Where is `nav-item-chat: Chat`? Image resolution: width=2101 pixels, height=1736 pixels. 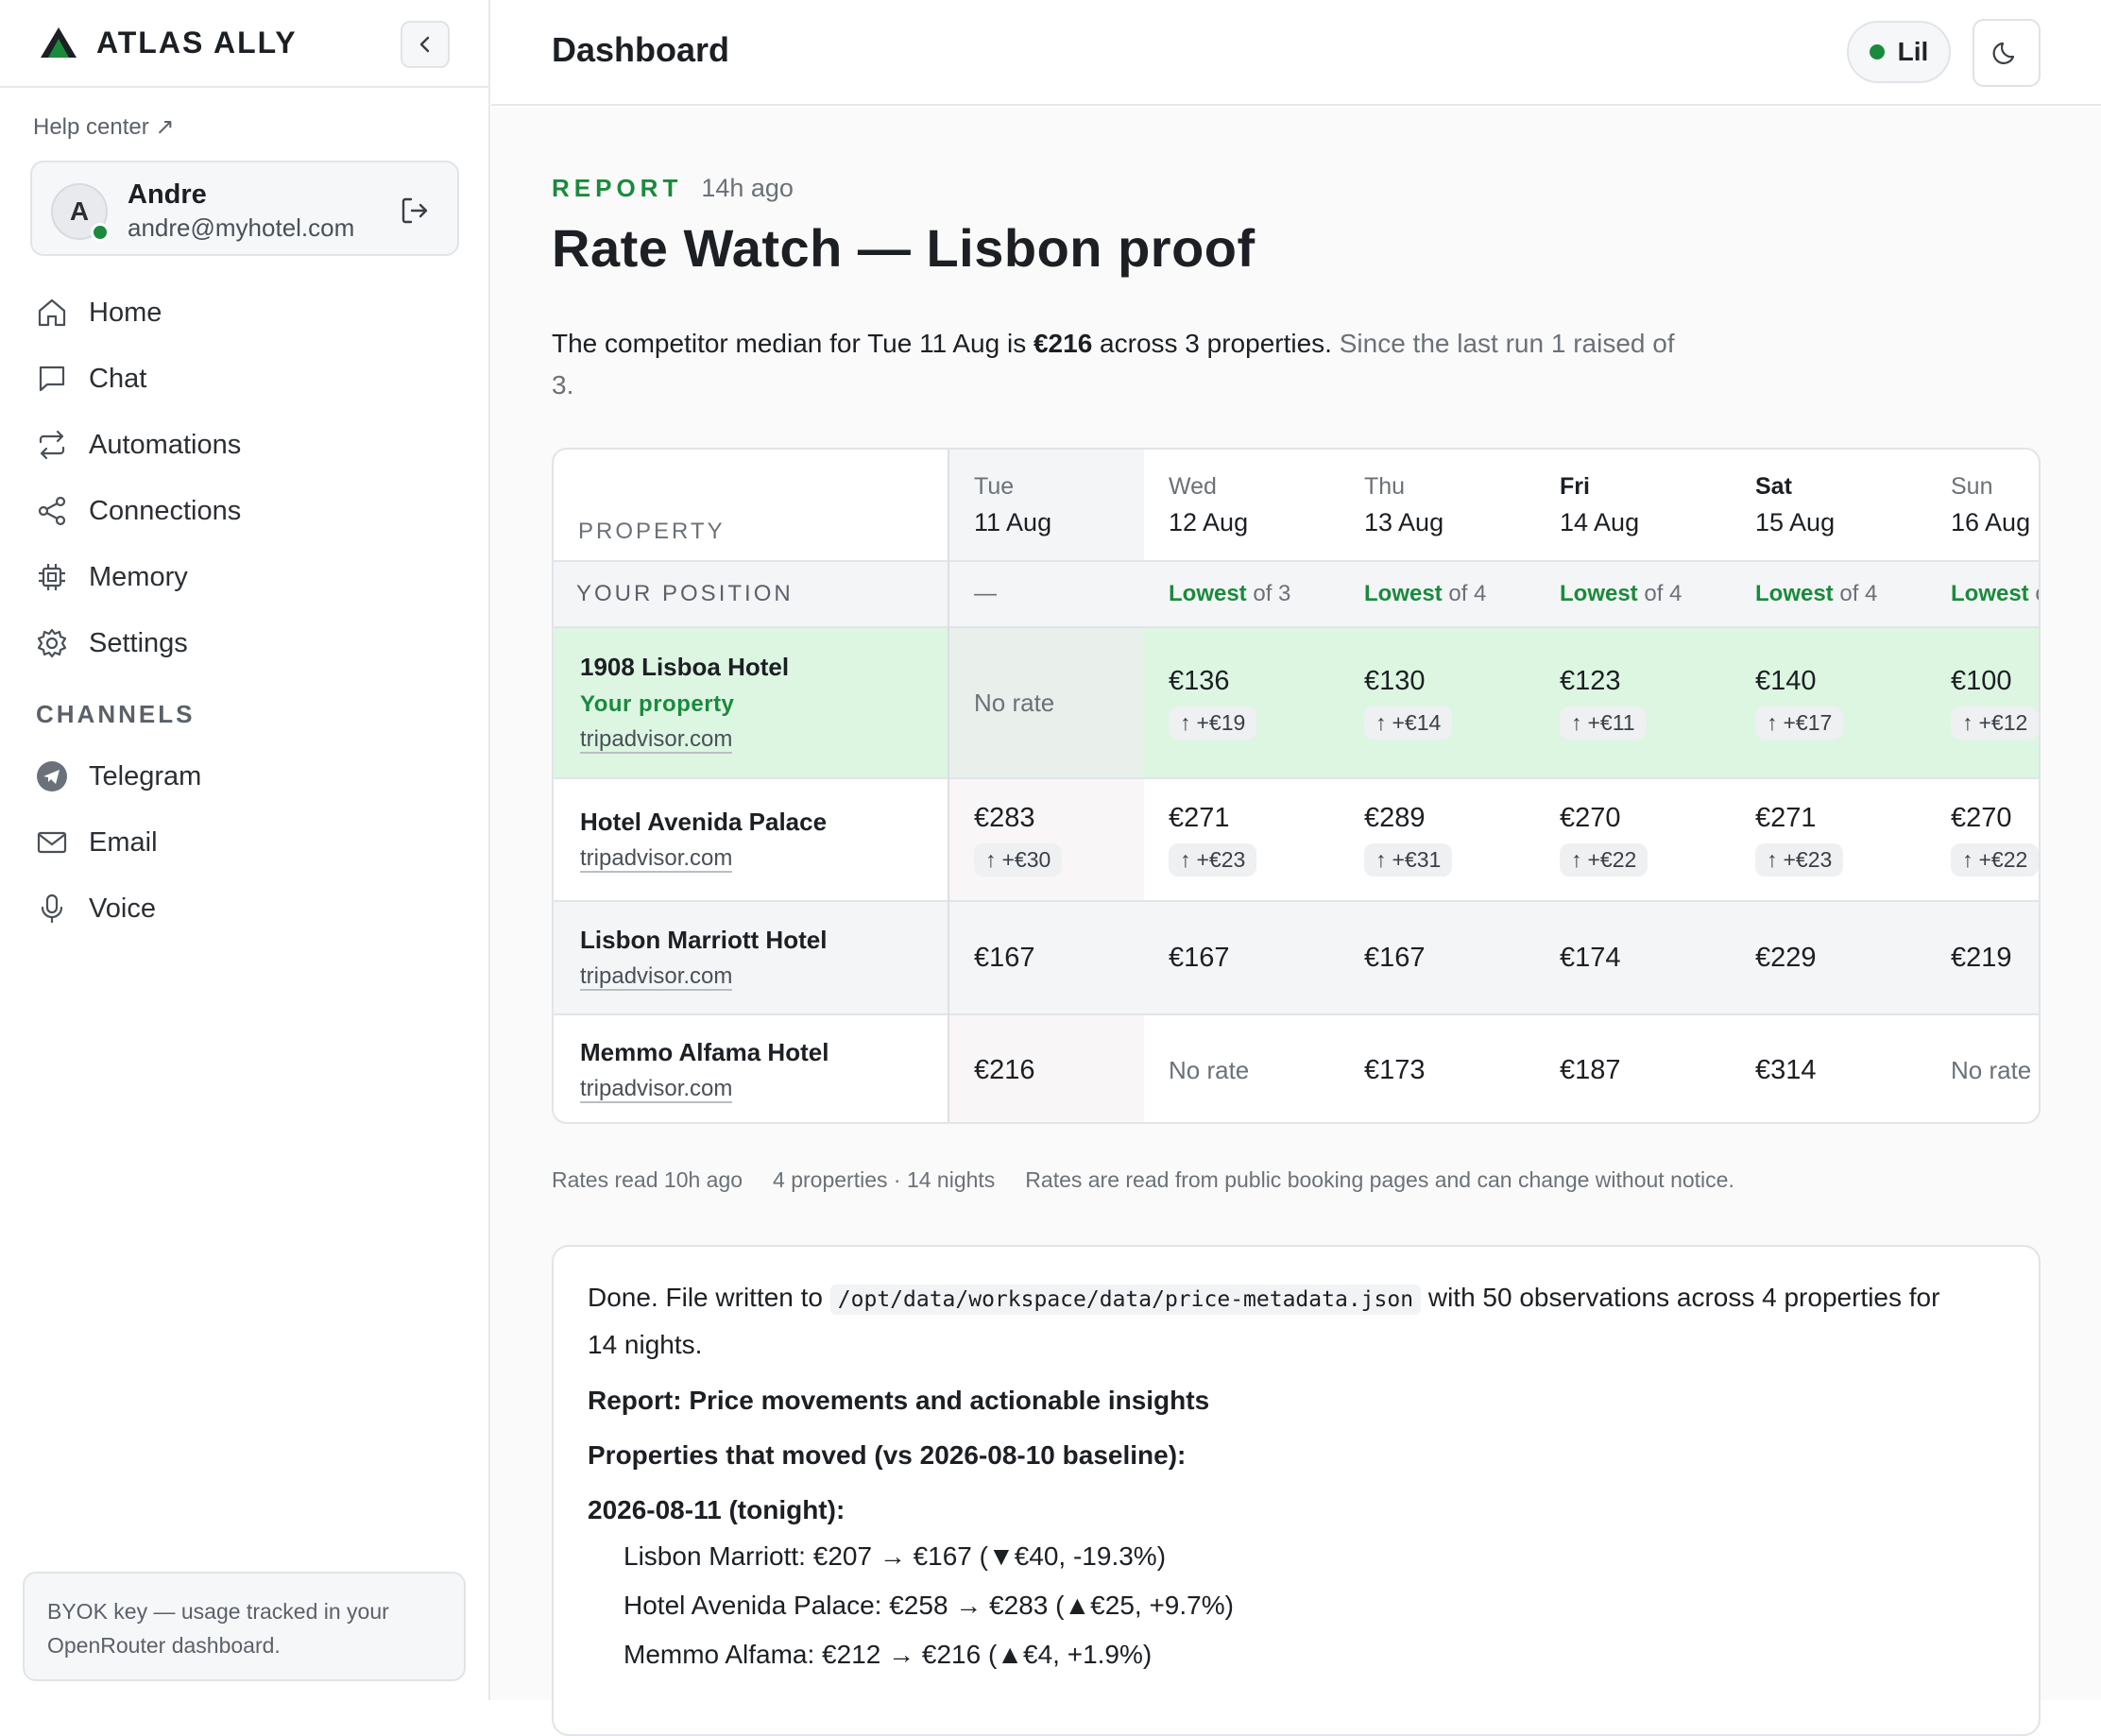
nav-item-chat: Chat is located at coordinates (246, 379).